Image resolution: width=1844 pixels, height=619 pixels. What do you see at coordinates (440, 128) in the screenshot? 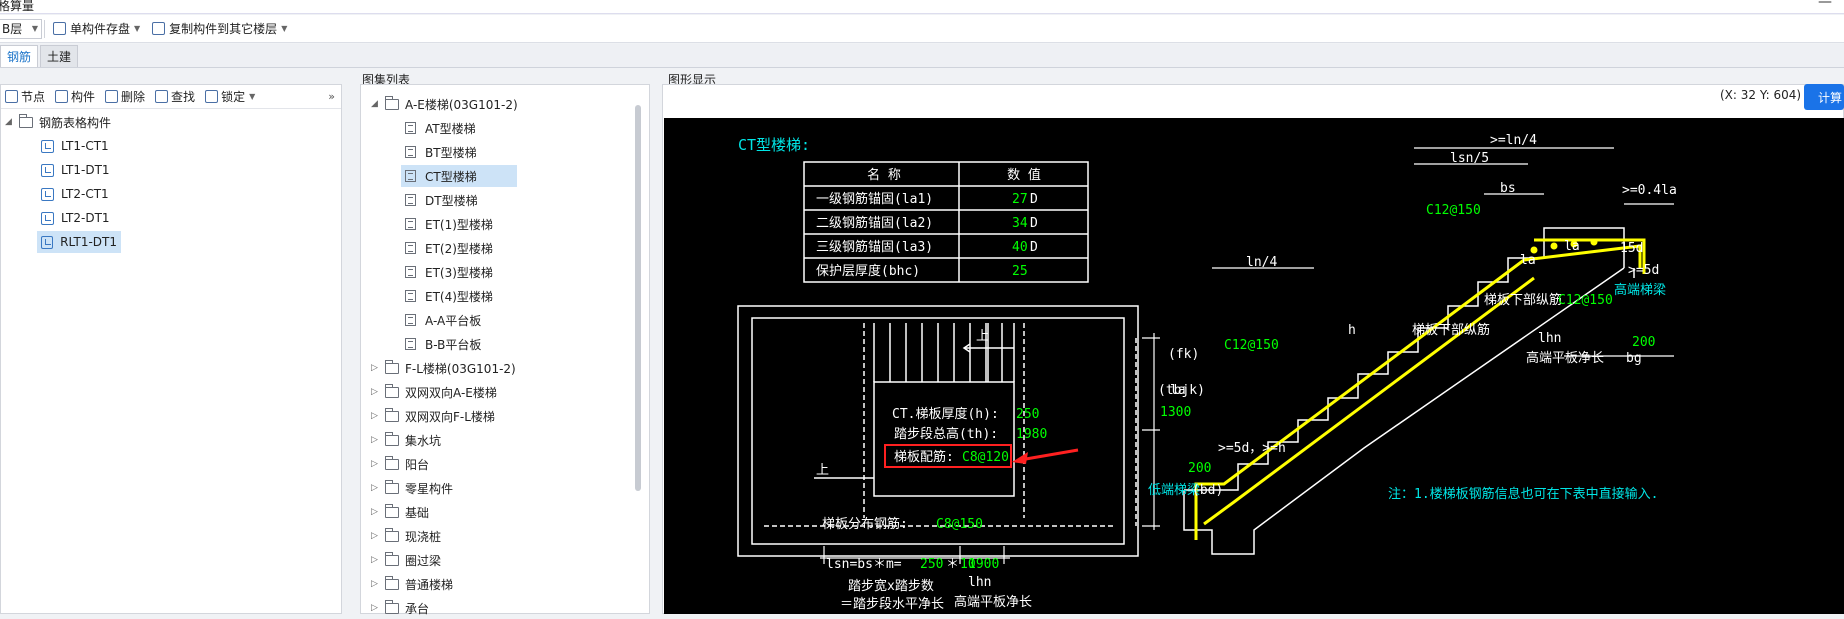
I see `atlas-item: AT型楼梯` at bounding box center [440, 128].